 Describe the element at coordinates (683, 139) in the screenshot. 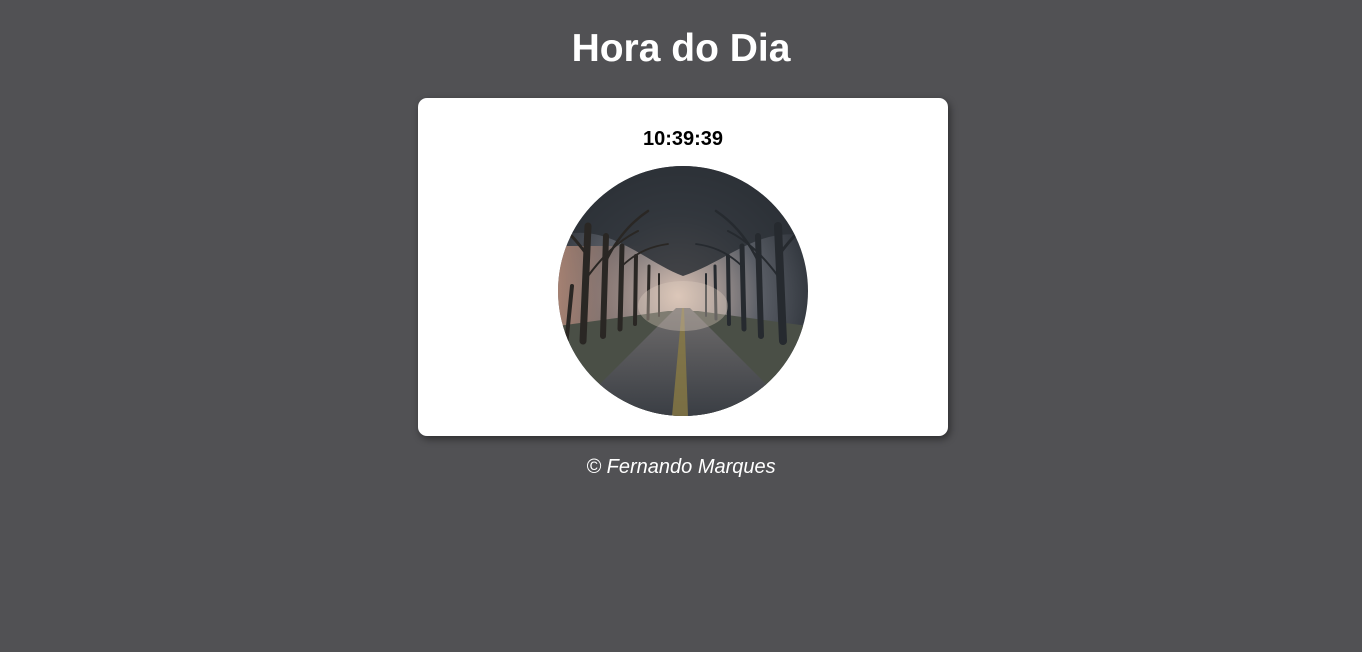

I see `clock-time: 10:39:39` at that location.